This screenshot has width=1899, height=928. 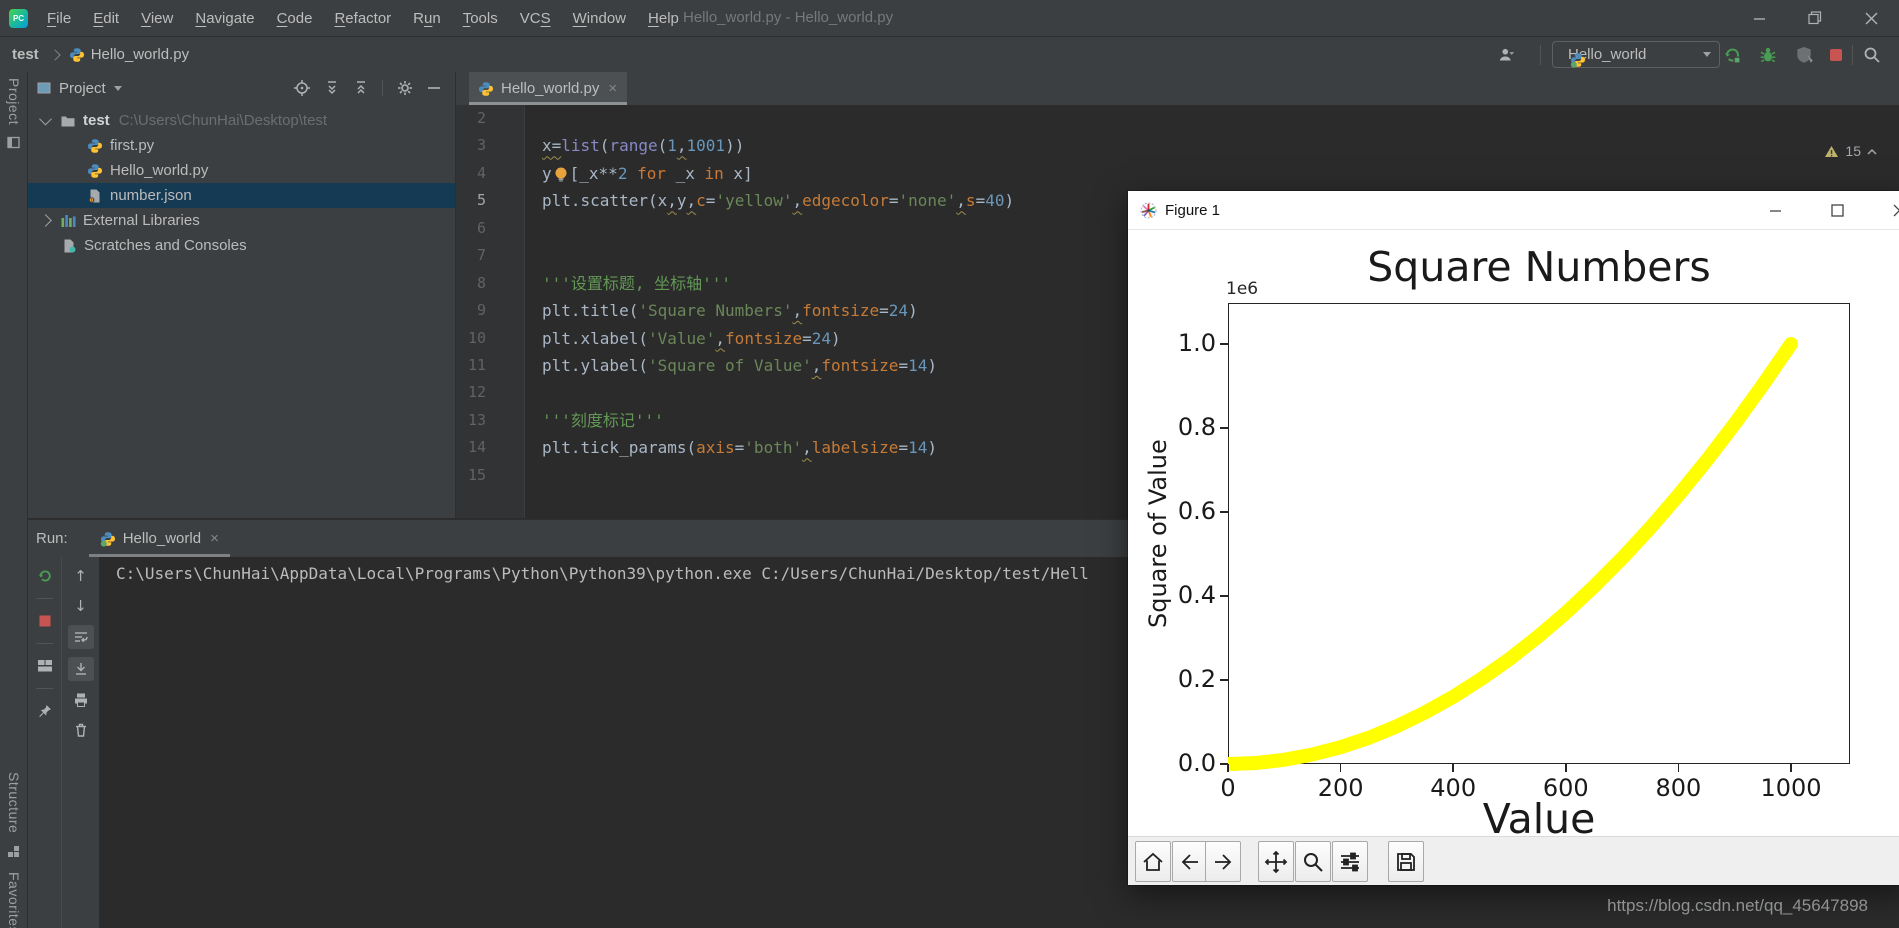 What do you see at coordinates (81, 730) in the screenshot?
I see `clear-console-icon` at bounding box center [81, 730].